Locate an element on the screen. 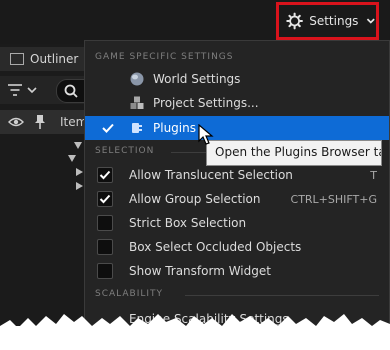 This screenshot has width=390, height=350. plugins-label: Plugins is located at coordinates (174, 128).